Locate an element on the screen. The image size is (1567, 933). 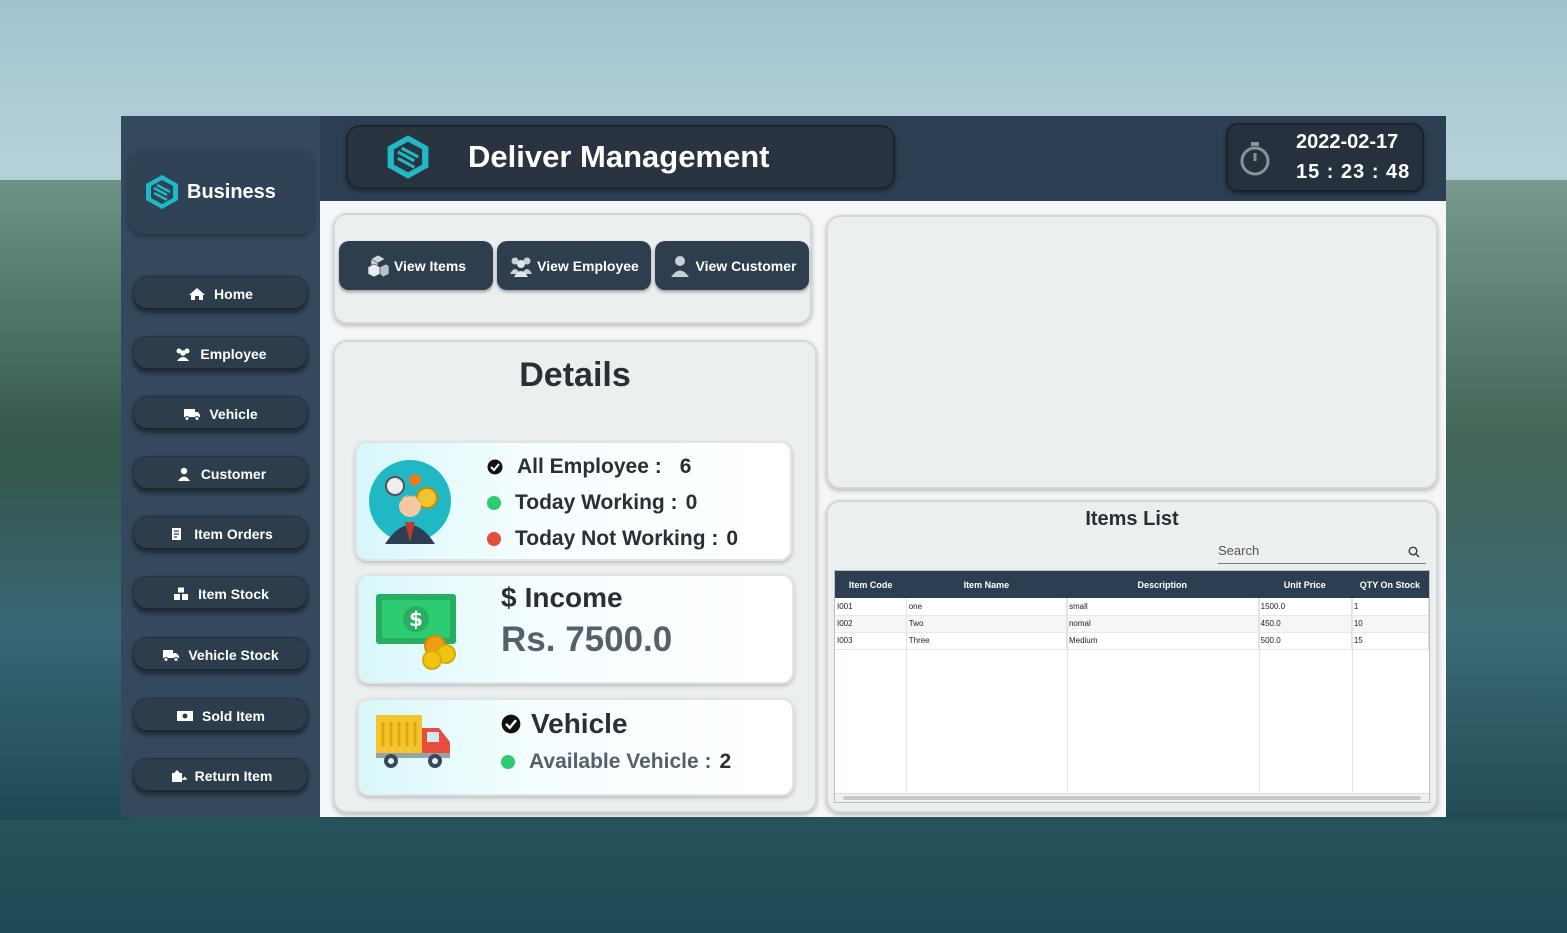
table-cell: nomal is located at coordinates (1162, 624).